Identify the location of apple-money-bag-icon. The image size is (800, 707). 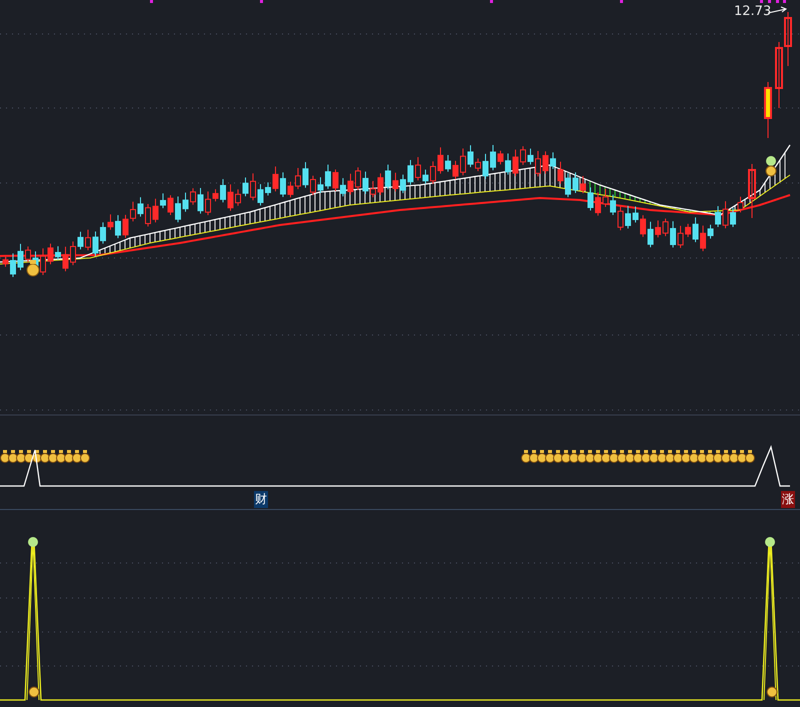
(771, 166).